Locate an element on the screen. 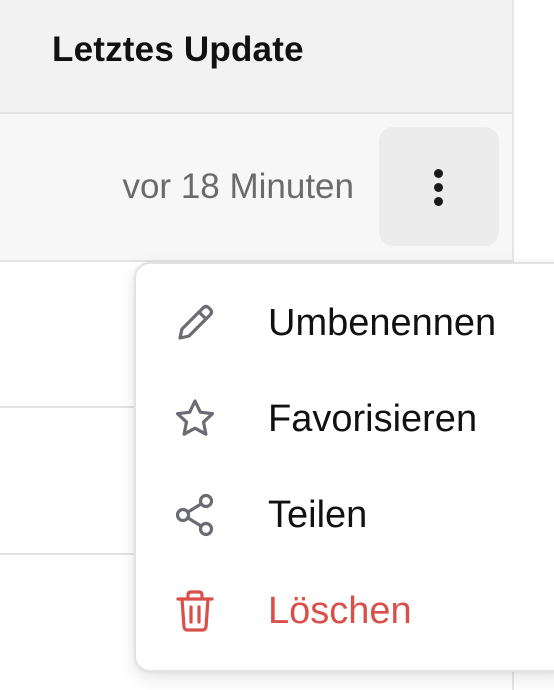  last-update-cell: vor 18 Minuten is located at coordinates (238, 186).